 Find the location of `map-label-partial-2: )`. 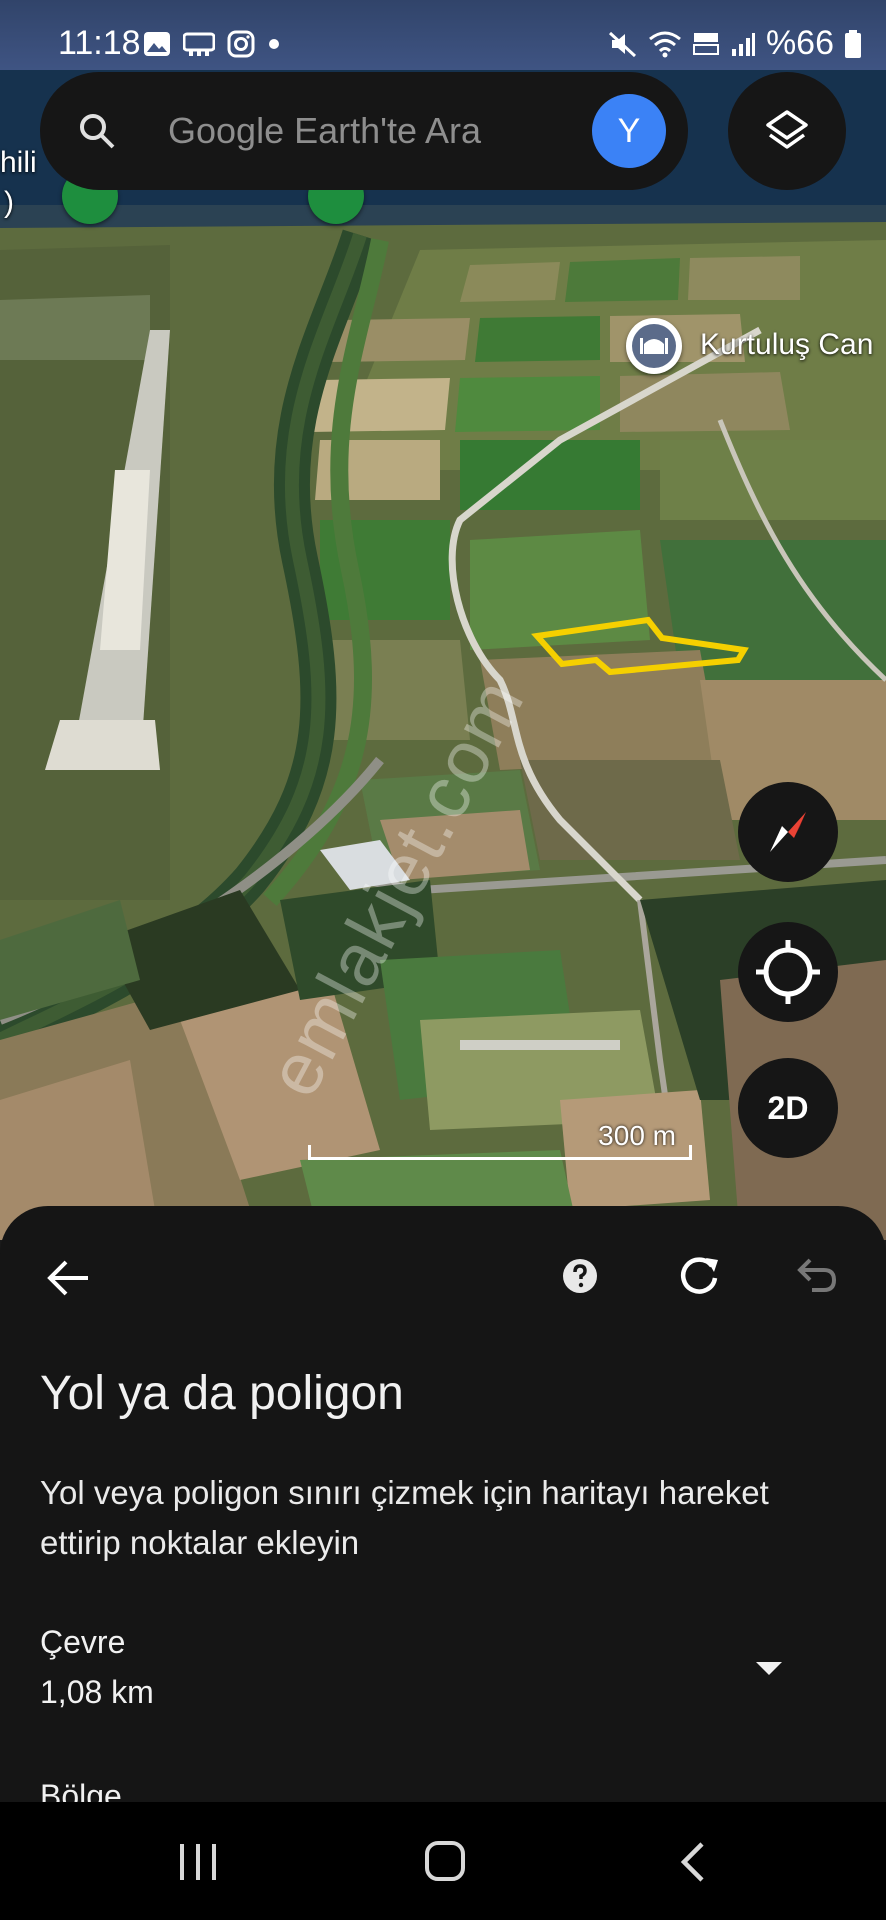

map-label-partial-2: ) is located at coordinates (9, 202).